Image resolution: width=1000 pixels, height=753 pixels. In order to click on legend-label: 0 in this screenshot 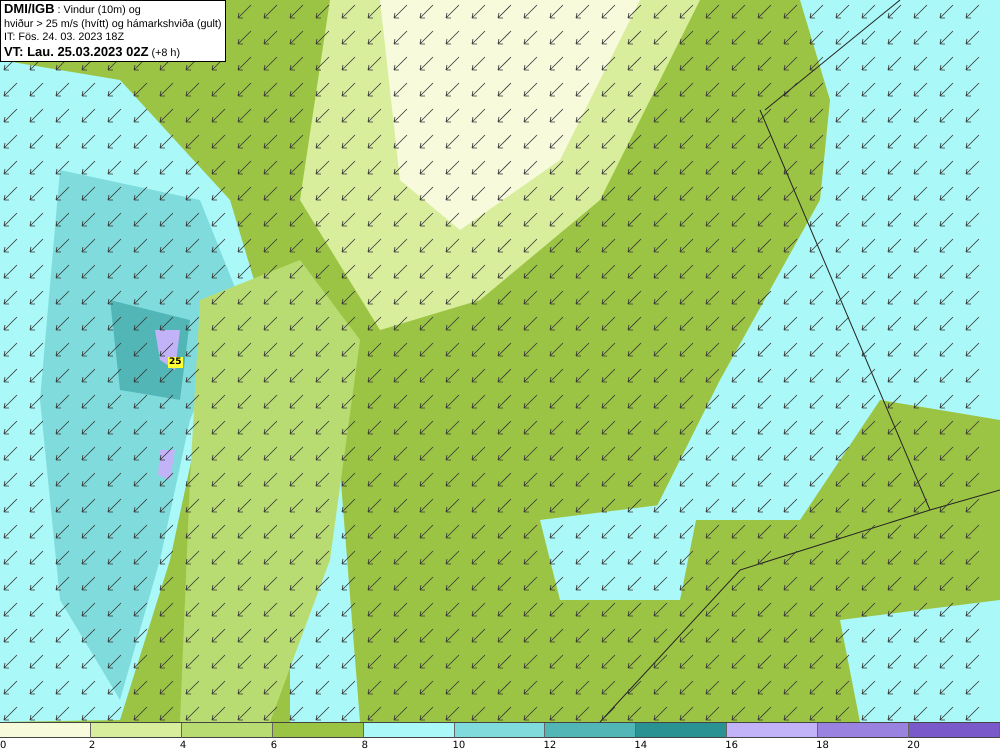, I will do `click(3, 746)`.